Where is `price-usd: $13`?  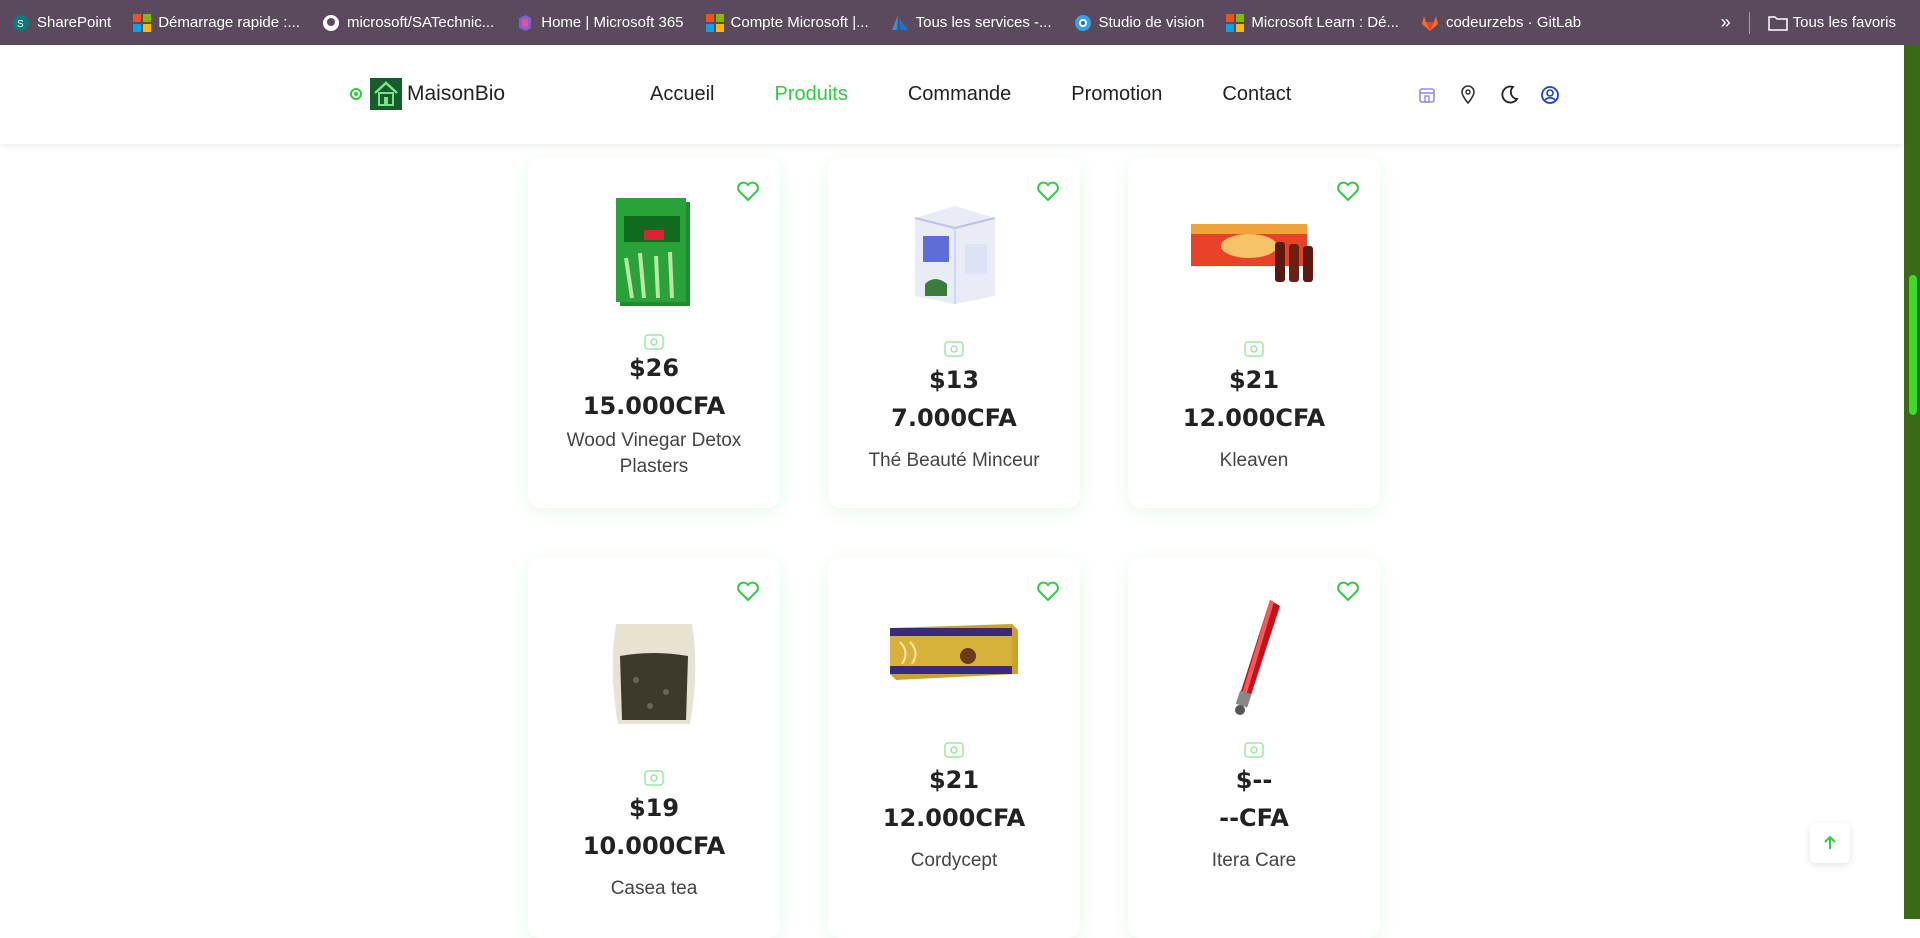
price-usd: $13 is located at coordinates (954, 380).